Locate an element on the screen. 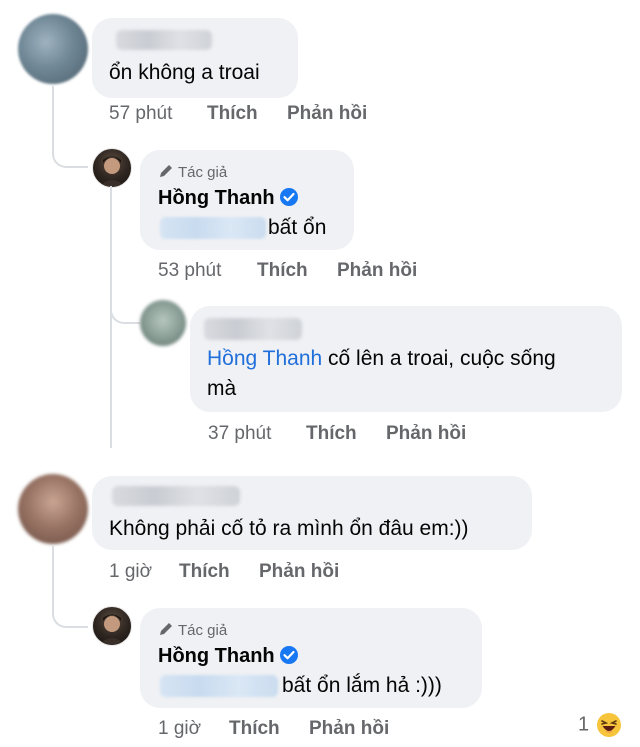  comment-text-line1: cố lên a troai, cuộc sống is located at coordinates (442, 358).